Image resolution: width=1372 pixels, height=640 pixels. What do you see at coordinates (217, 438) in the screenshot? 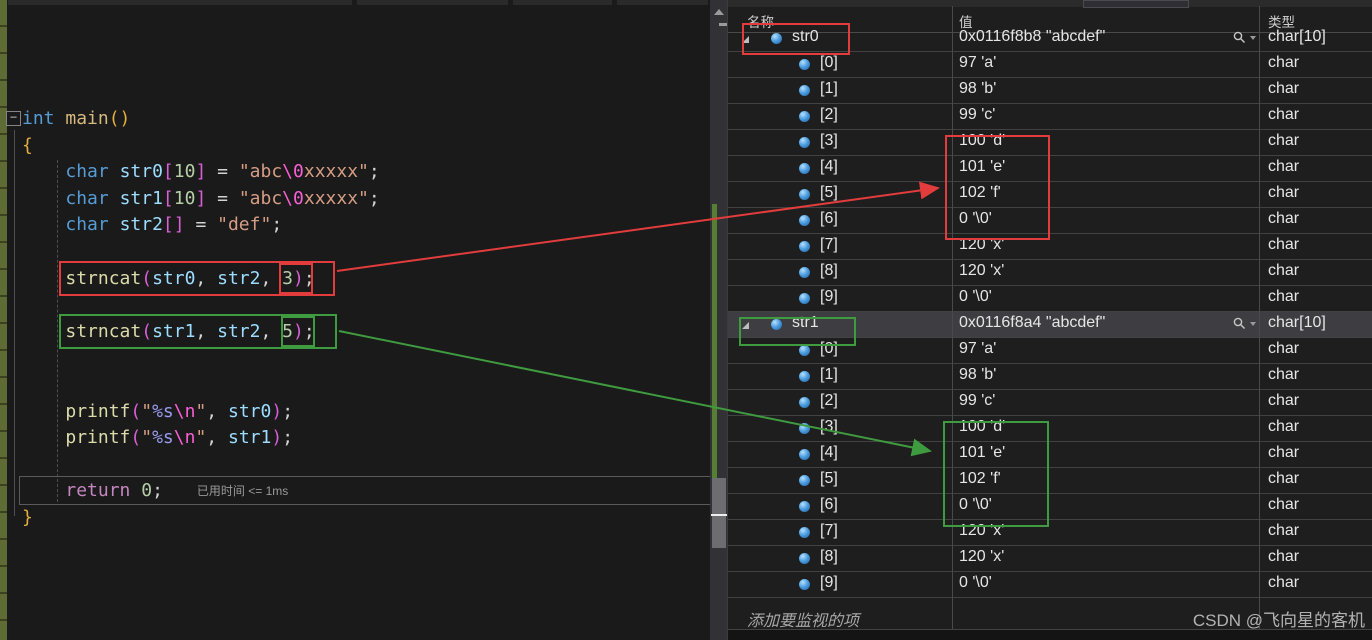
I see `code-token: ,` at bounding box center [217, 438].